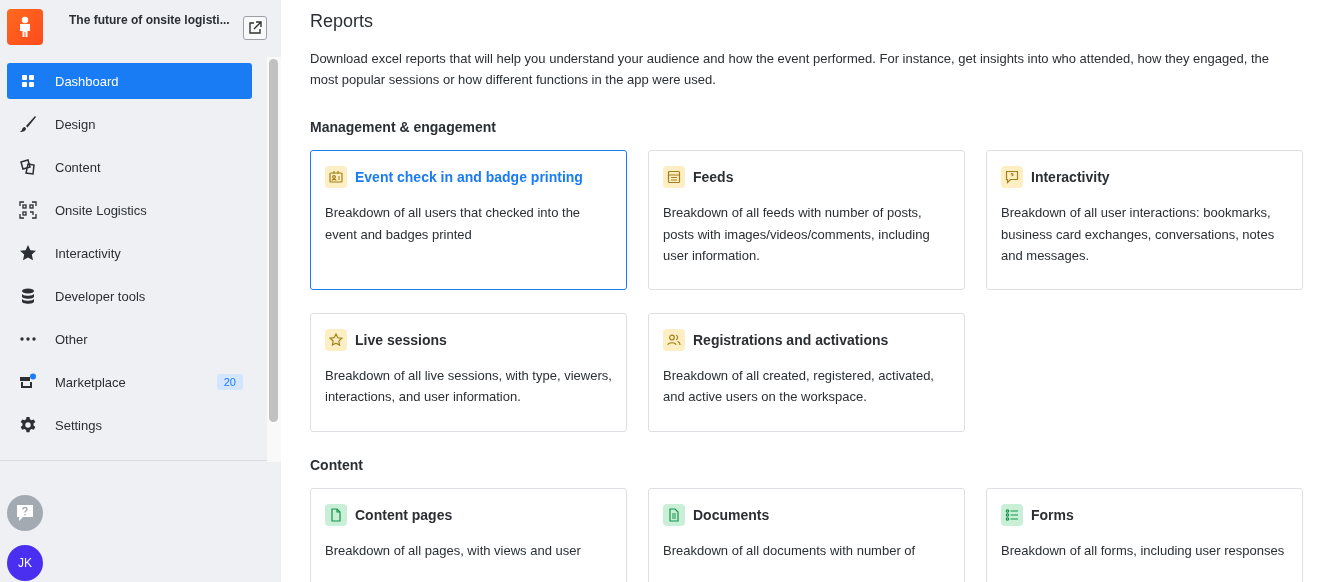 The width and height of the screenshot is (1326, 582). What do you see at coordinates (129, 296) in the screenshot?
I see `sidebar-item: Developer tools` at bounding box center [129, 296].